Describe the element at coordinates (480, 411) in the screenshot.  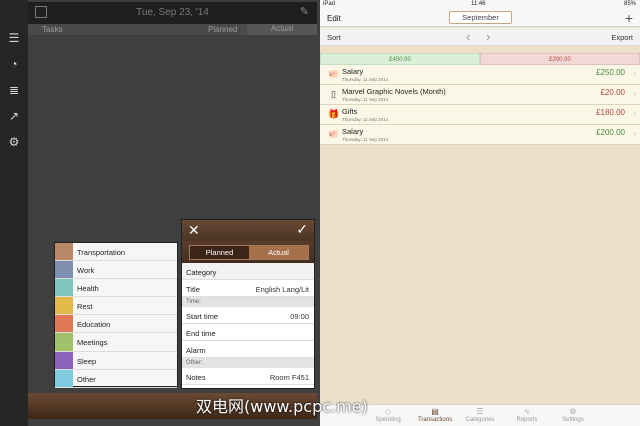
I see `categories-tab-icon: ☰` at that location.